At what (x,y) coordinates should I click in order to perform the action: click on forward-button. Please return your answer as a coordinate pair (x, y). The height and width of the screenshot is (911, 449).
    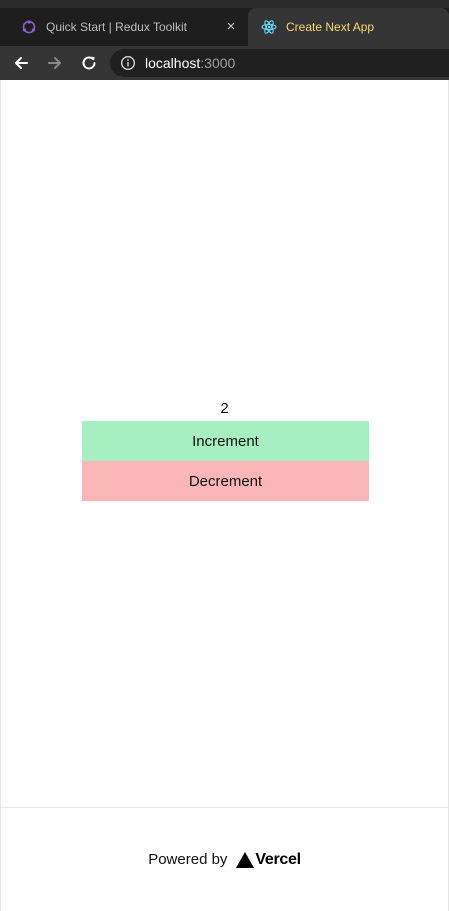
    Looking at the image, I should click on (55, 63).